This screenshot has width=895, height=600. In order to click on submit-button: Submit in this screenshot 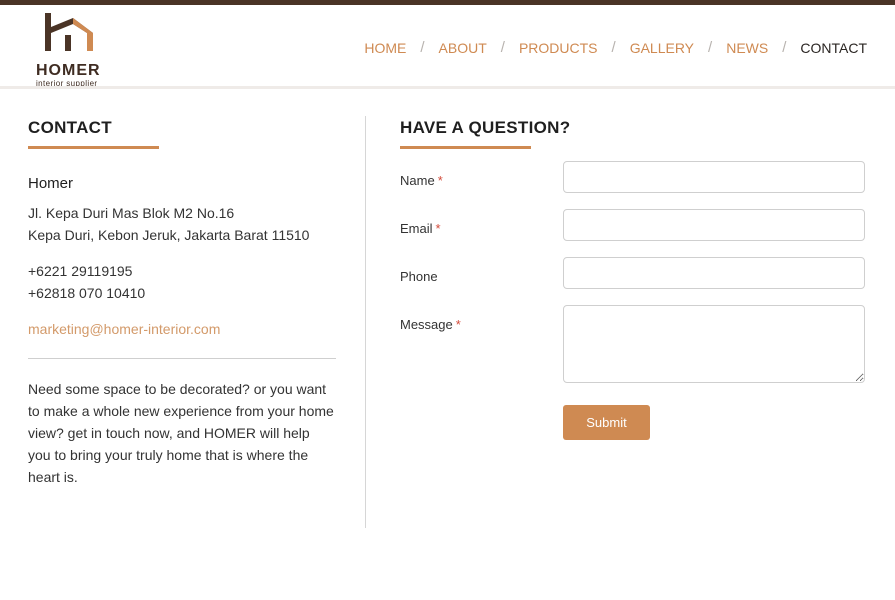, I will do `click(606, 422)`.